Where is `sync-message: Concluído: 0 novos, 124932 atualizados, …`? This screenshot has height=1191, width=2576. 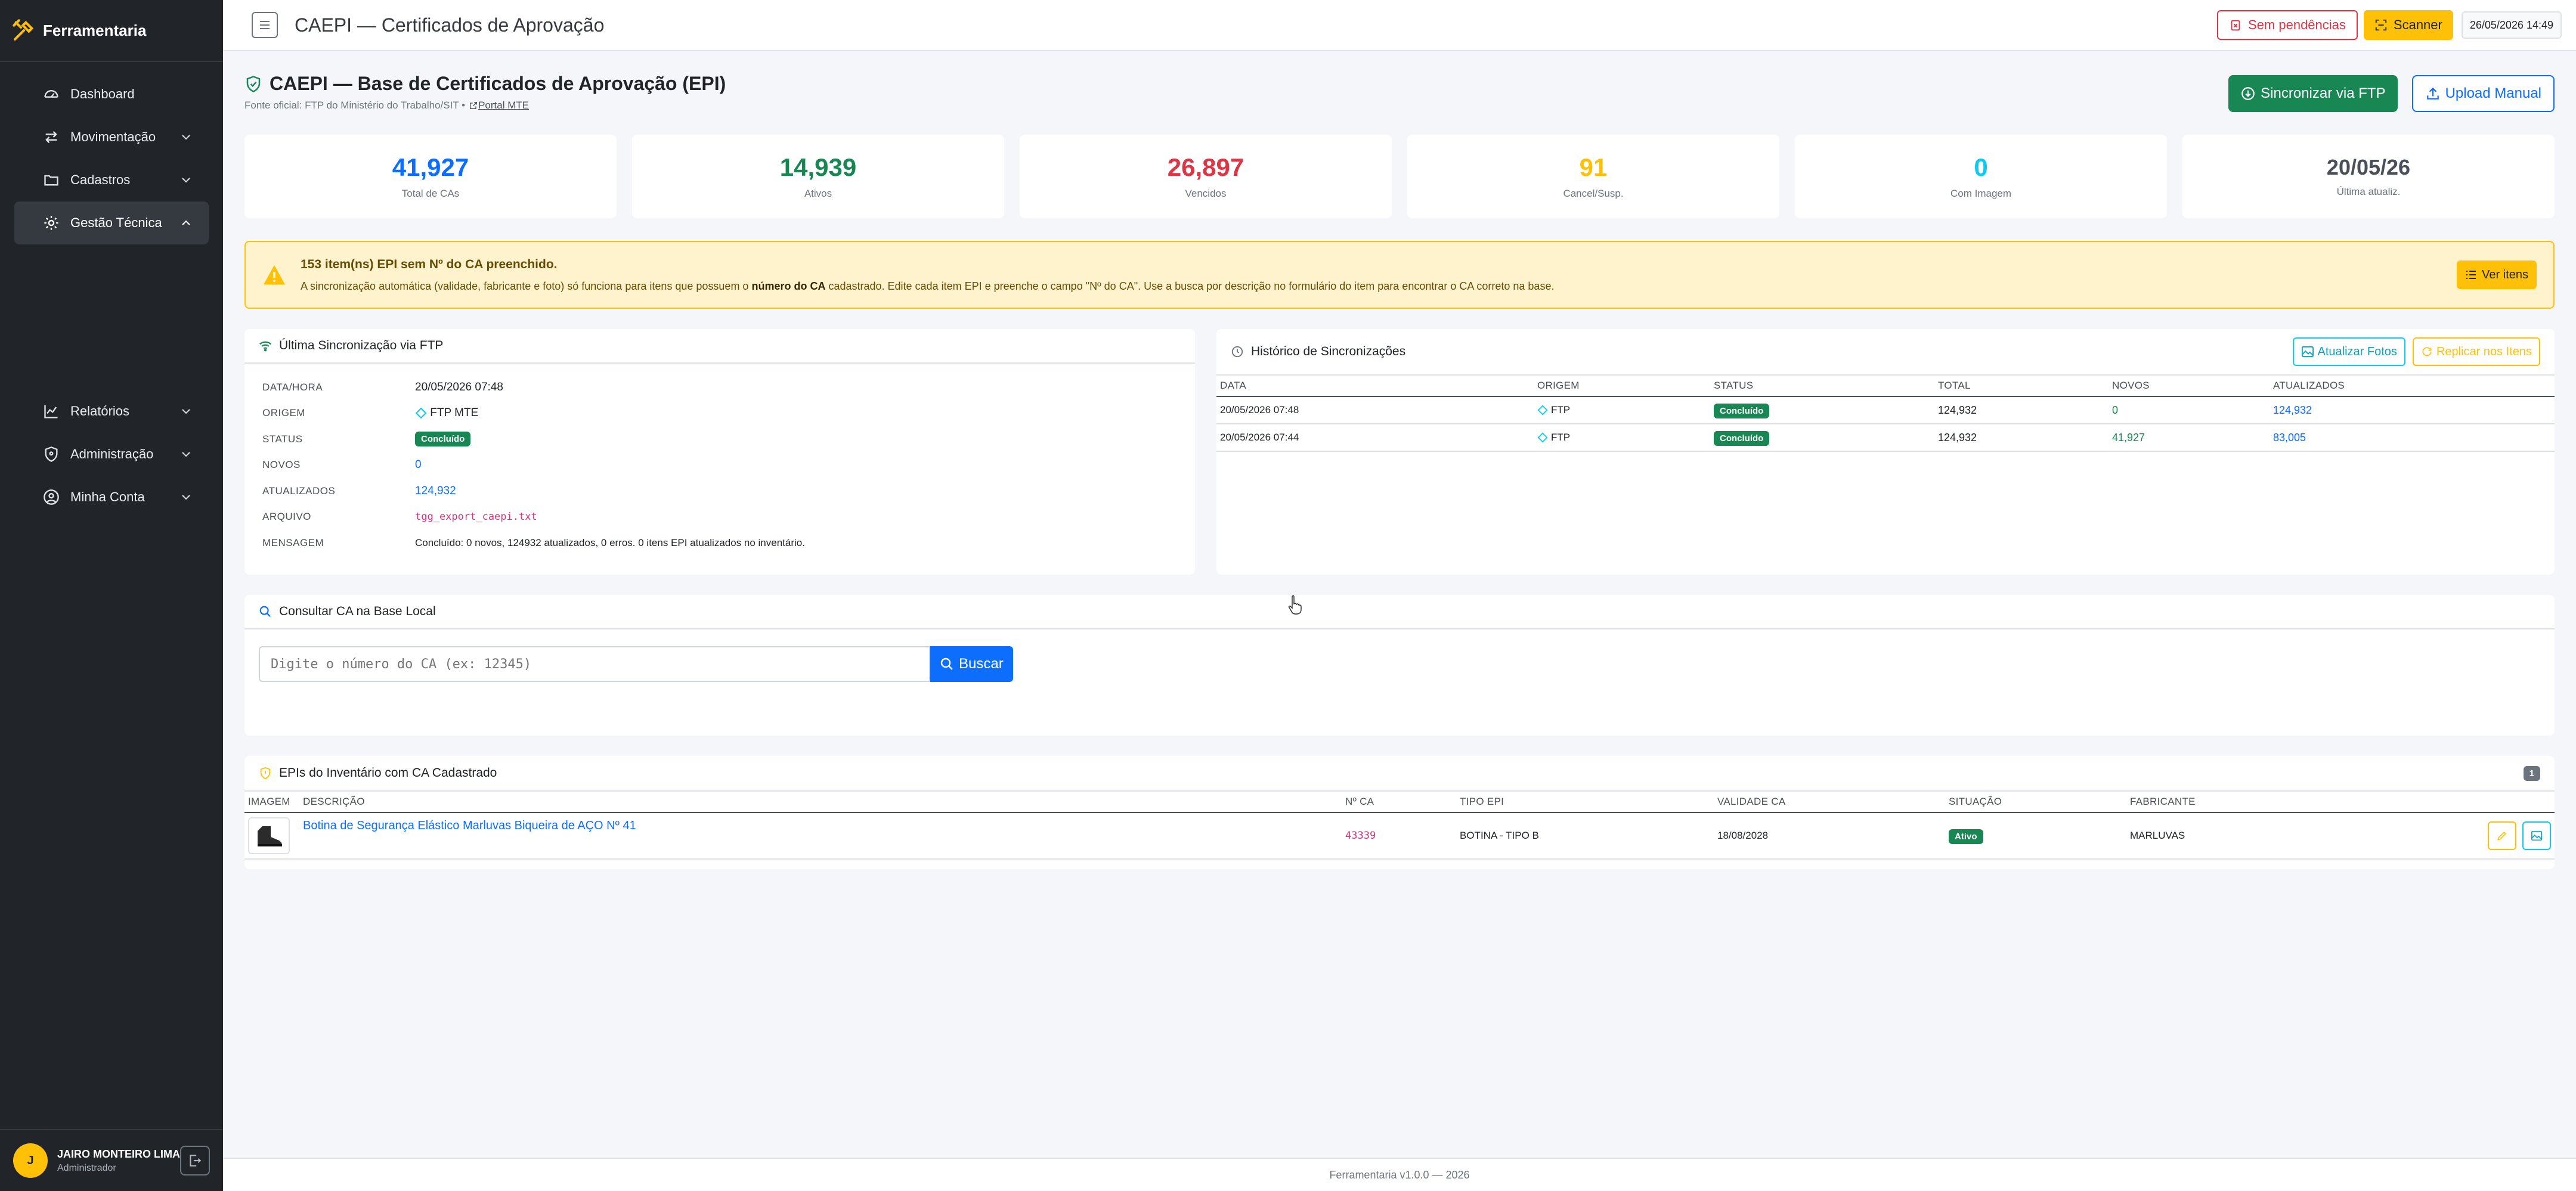 sync-message: Concluído: 0 novos, 124932 atualizados, … is located at coordinates (610, 542).